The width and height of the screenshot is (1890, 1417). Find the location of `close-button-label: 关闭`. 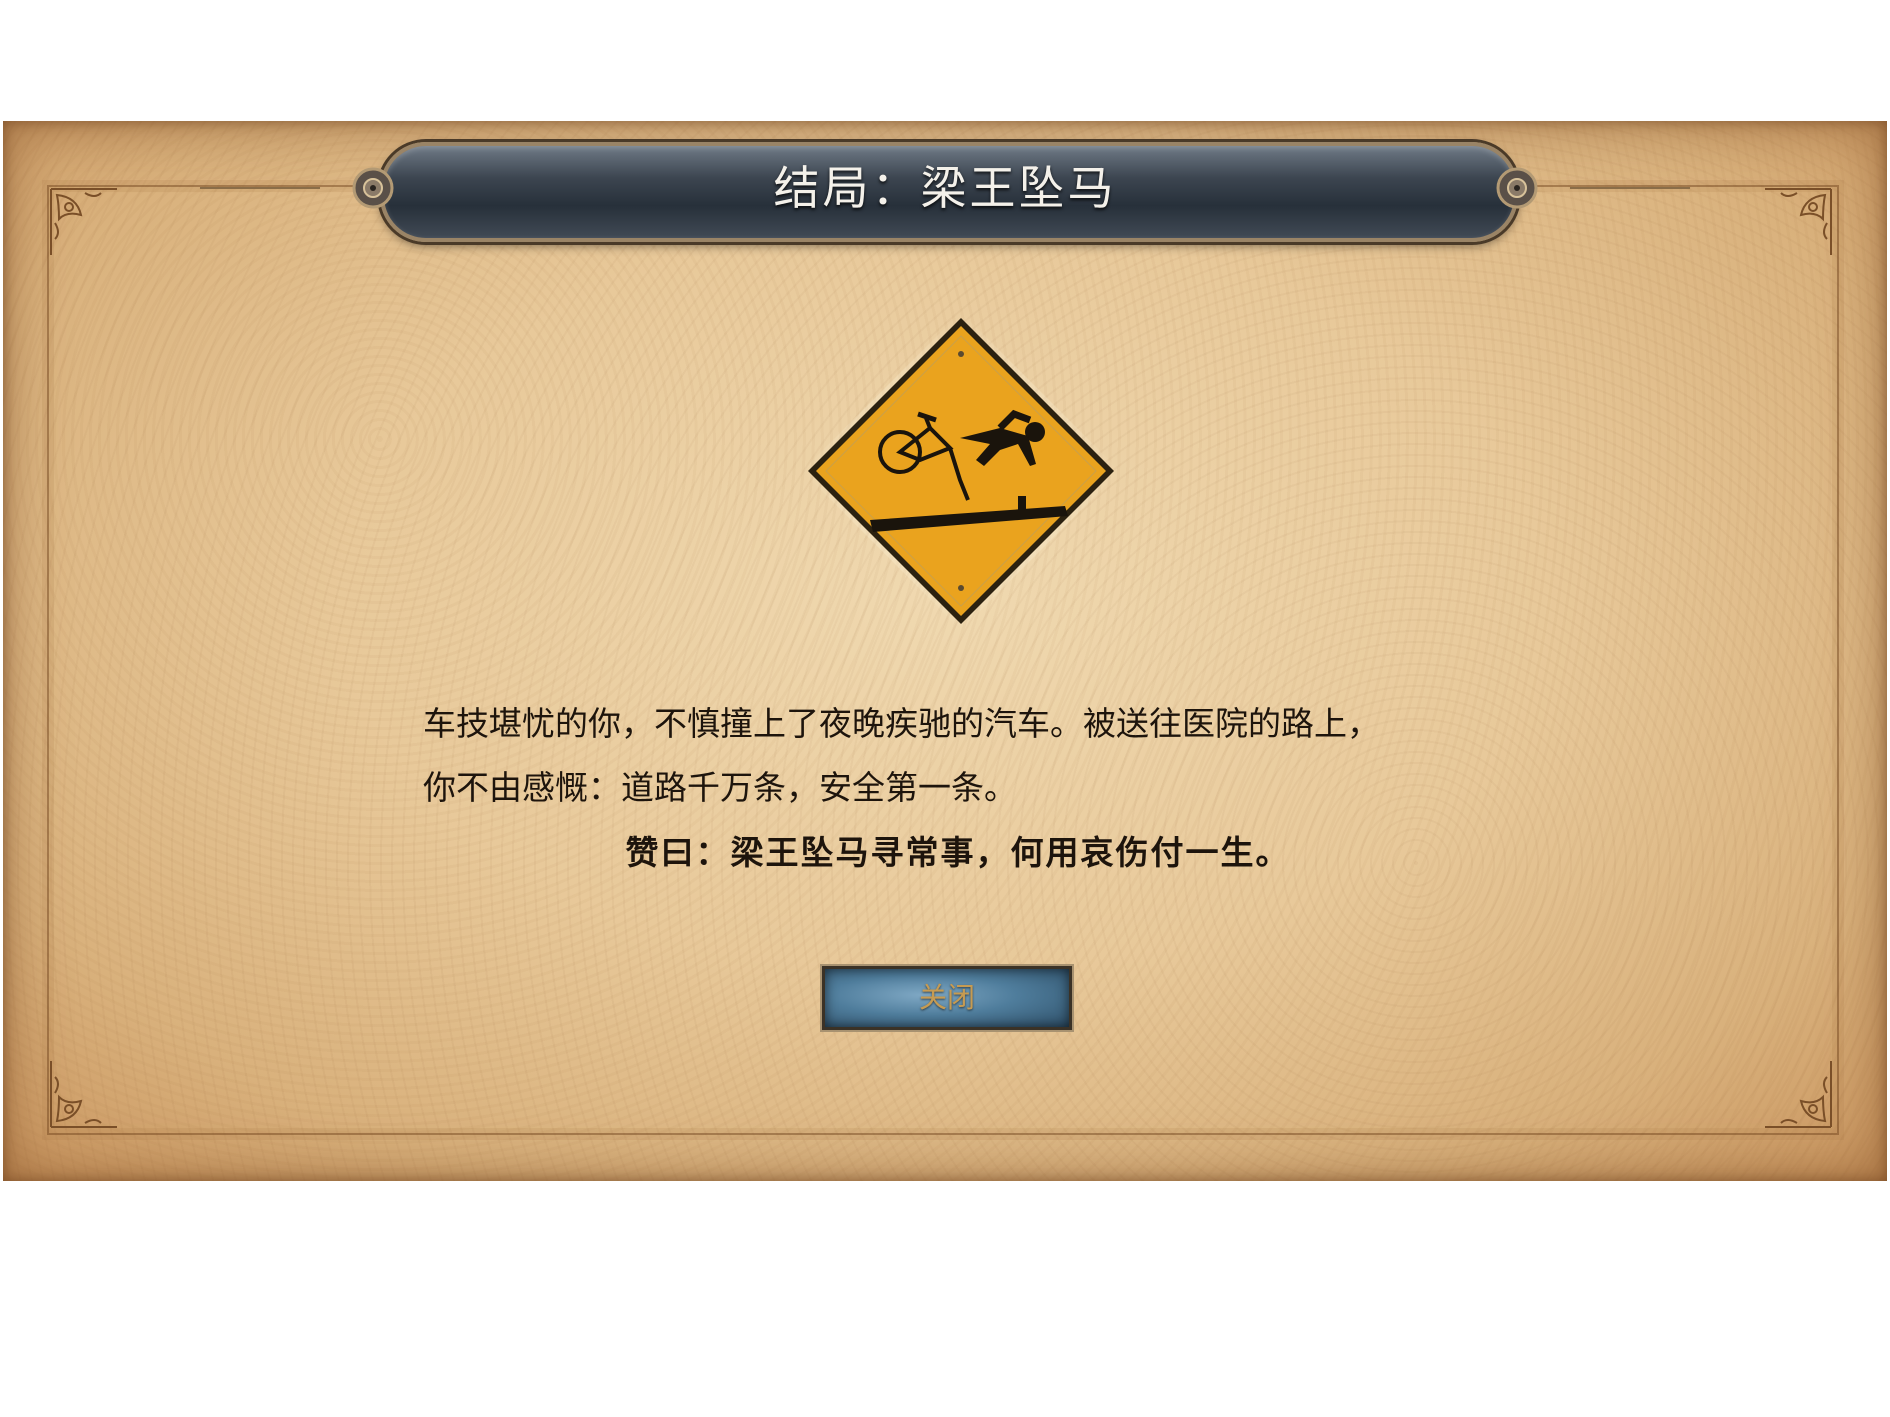

close-button-label: 关闭 is located at coordinates (946, 997).